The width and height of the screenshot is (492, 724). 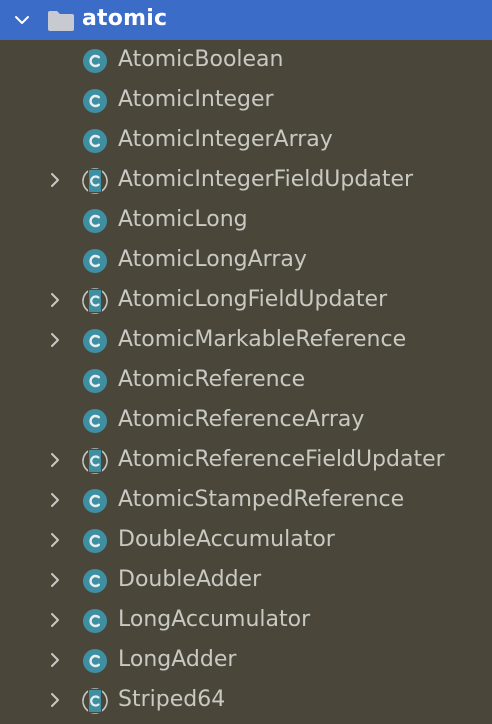 I want to click on tree-node-class: AtomicLongFieldUpdater, so click(x=246, y=300).